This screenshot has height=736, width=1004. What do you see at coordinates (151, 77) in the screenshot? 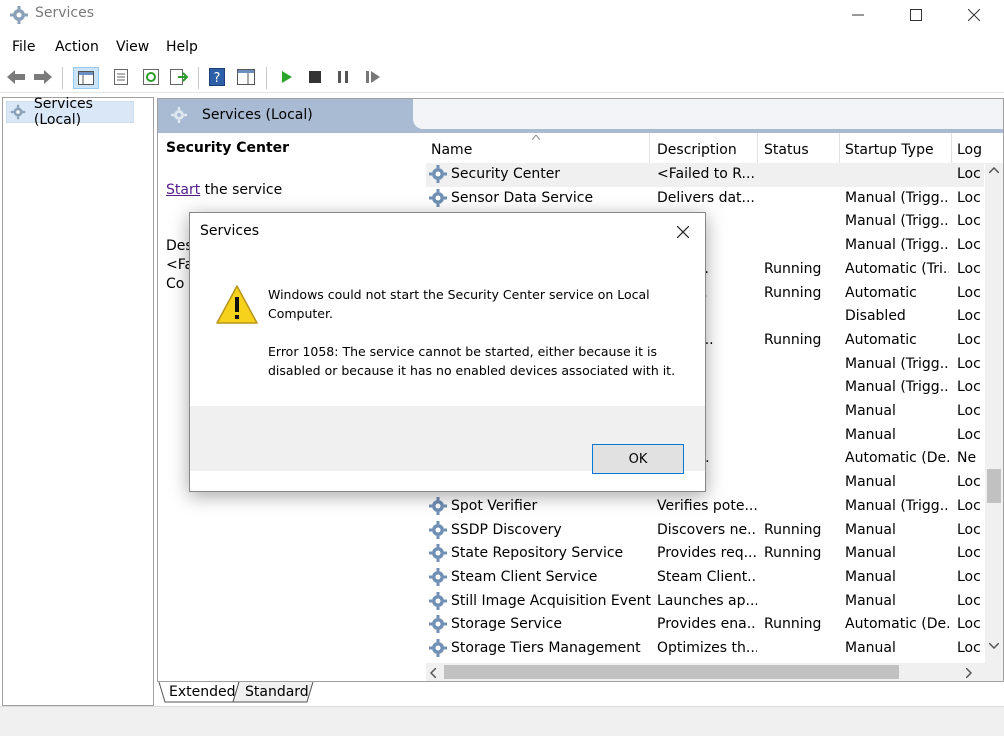
I see `refresh-button` at bounding box center [151, 77].